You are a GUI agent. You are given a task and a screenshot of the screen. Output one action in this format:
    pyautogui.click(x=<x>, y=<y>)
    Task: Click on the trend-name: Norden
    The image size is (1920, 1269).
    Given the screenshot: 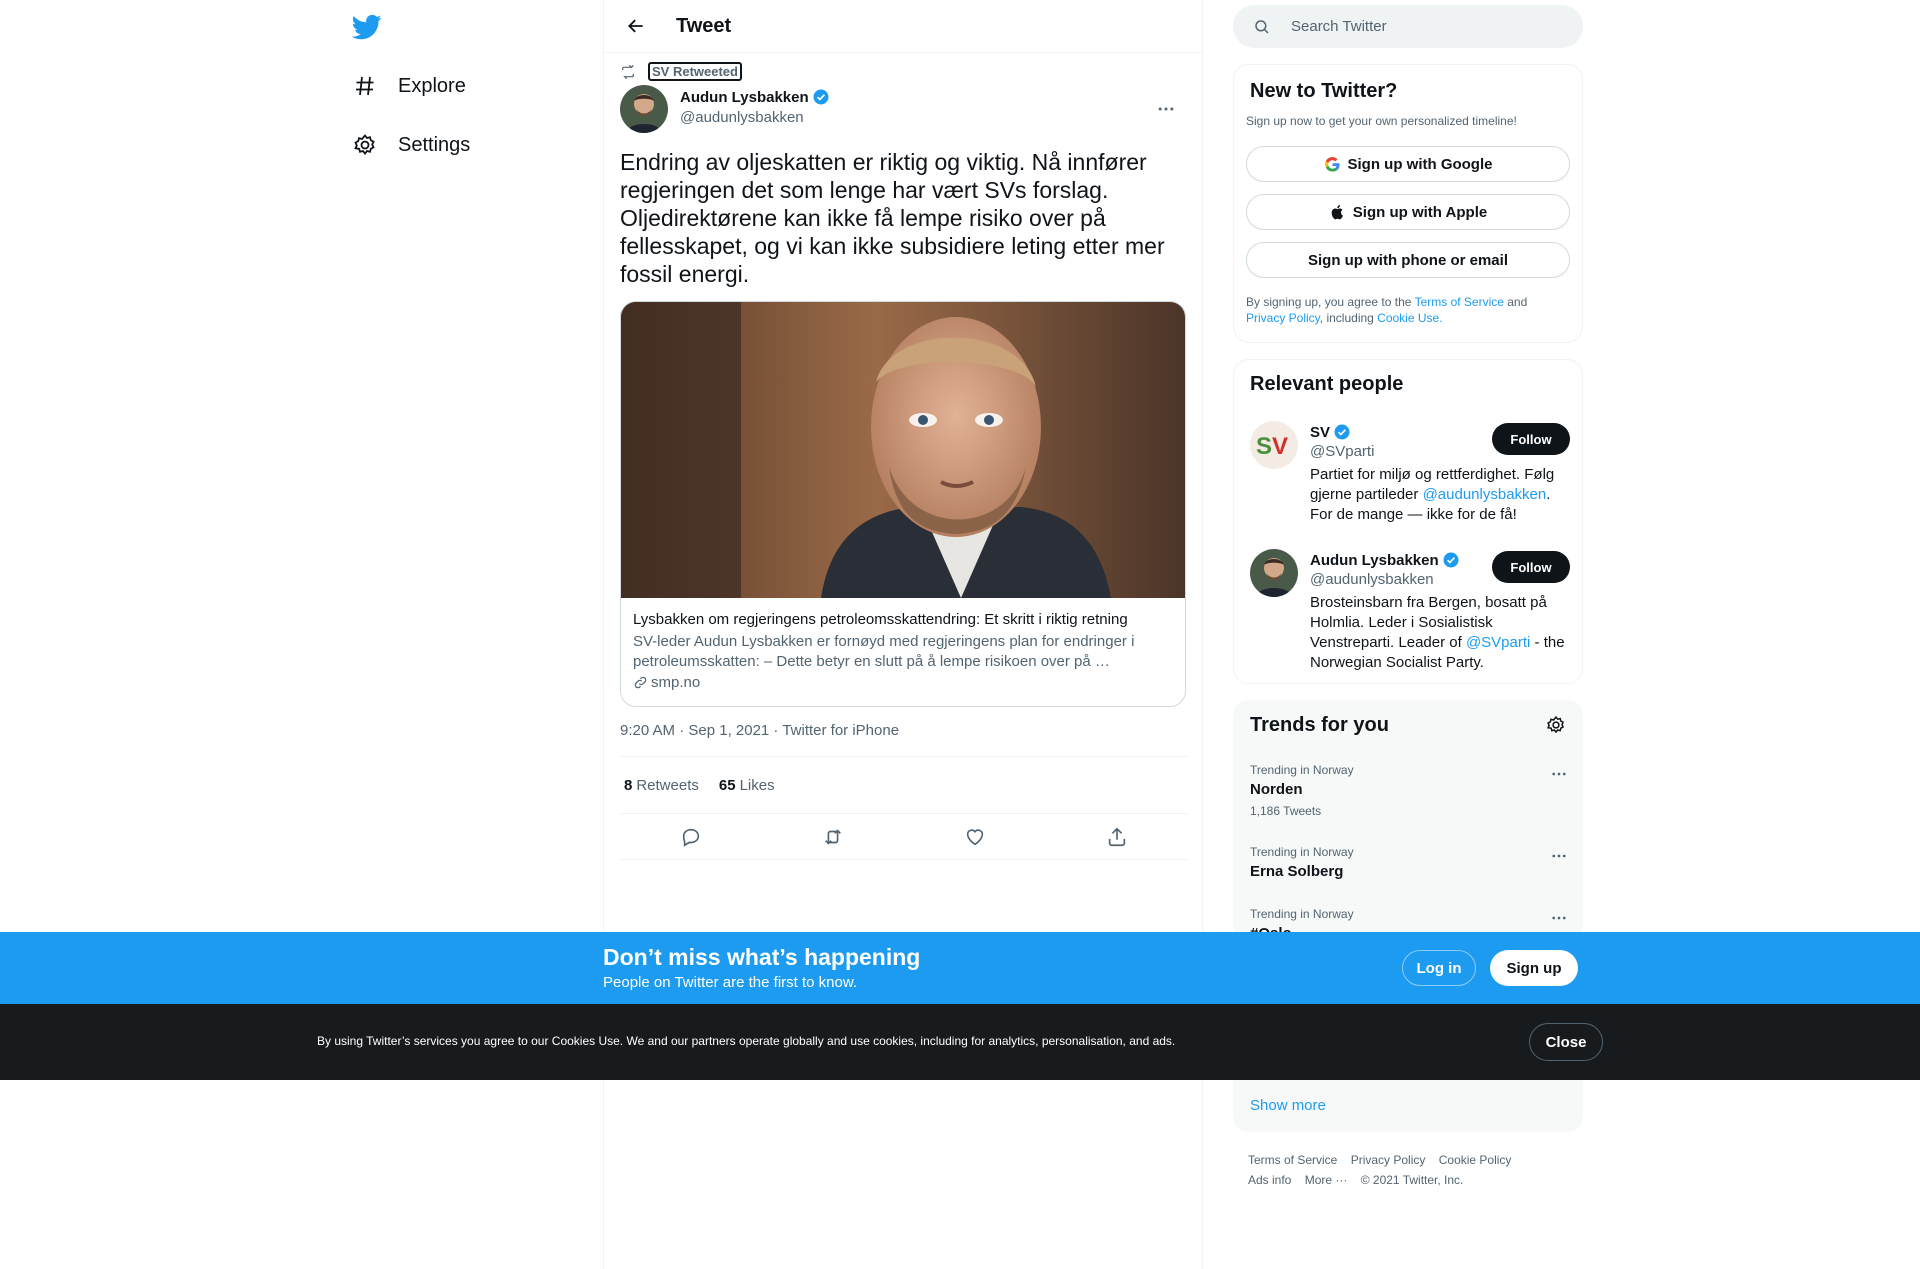 What is the action you would take?
    pyautogui.click(x=1276, y=789)
    